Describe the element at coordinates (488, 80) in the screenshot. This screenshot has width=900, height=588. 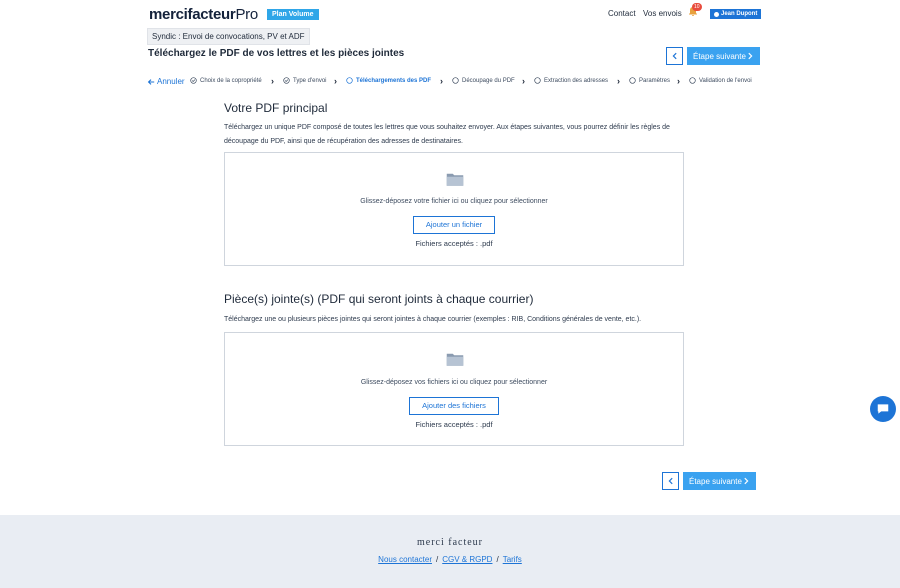
I see `step-label: Découpage du PDF` at that location.